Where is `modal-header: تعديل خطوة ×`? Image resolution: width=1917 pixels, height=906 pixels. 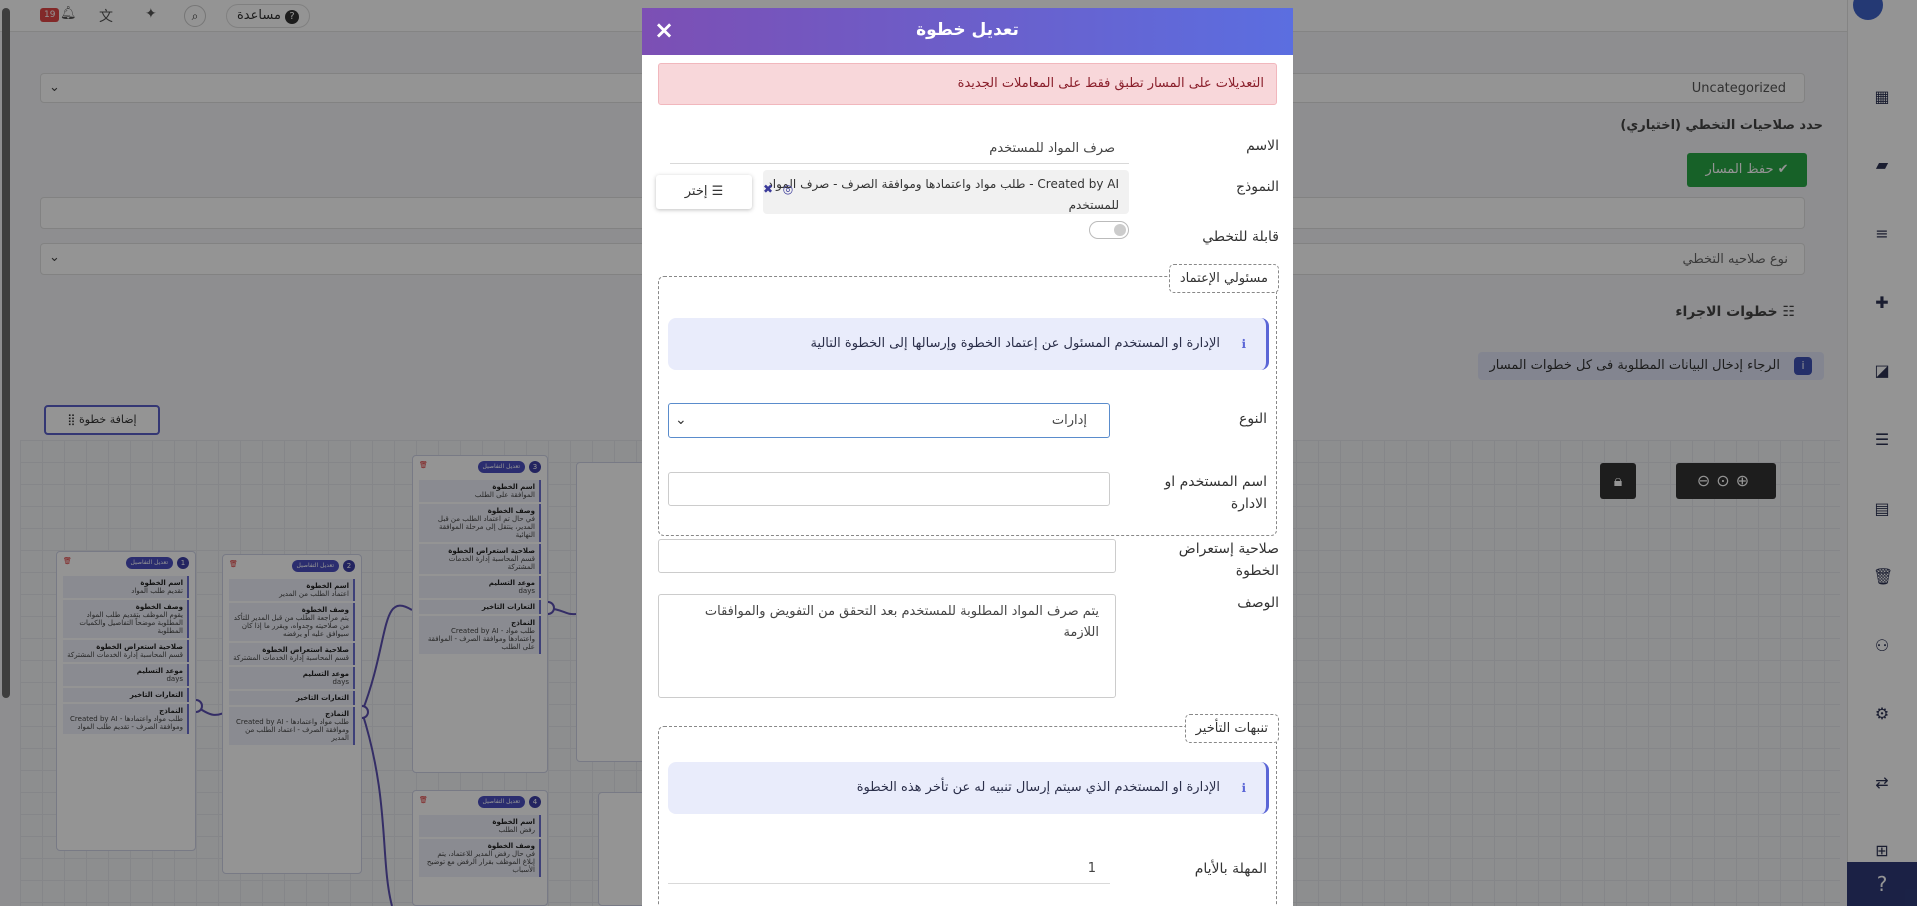
modal-header: تعديل خطوة × is located at coordinates (967, 31).